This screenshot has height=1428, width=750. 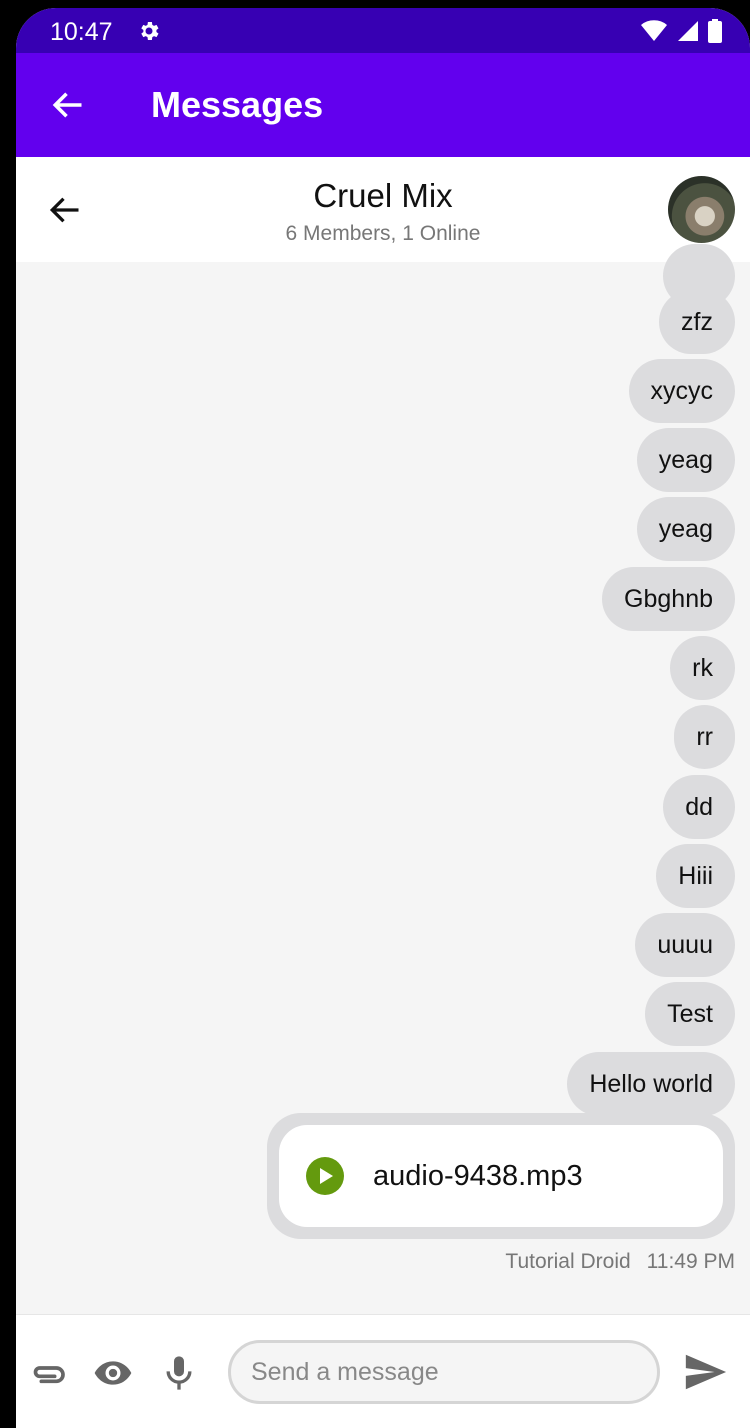 I want to click on chat-title: Cruel Mix, so click(x=383, y=195).